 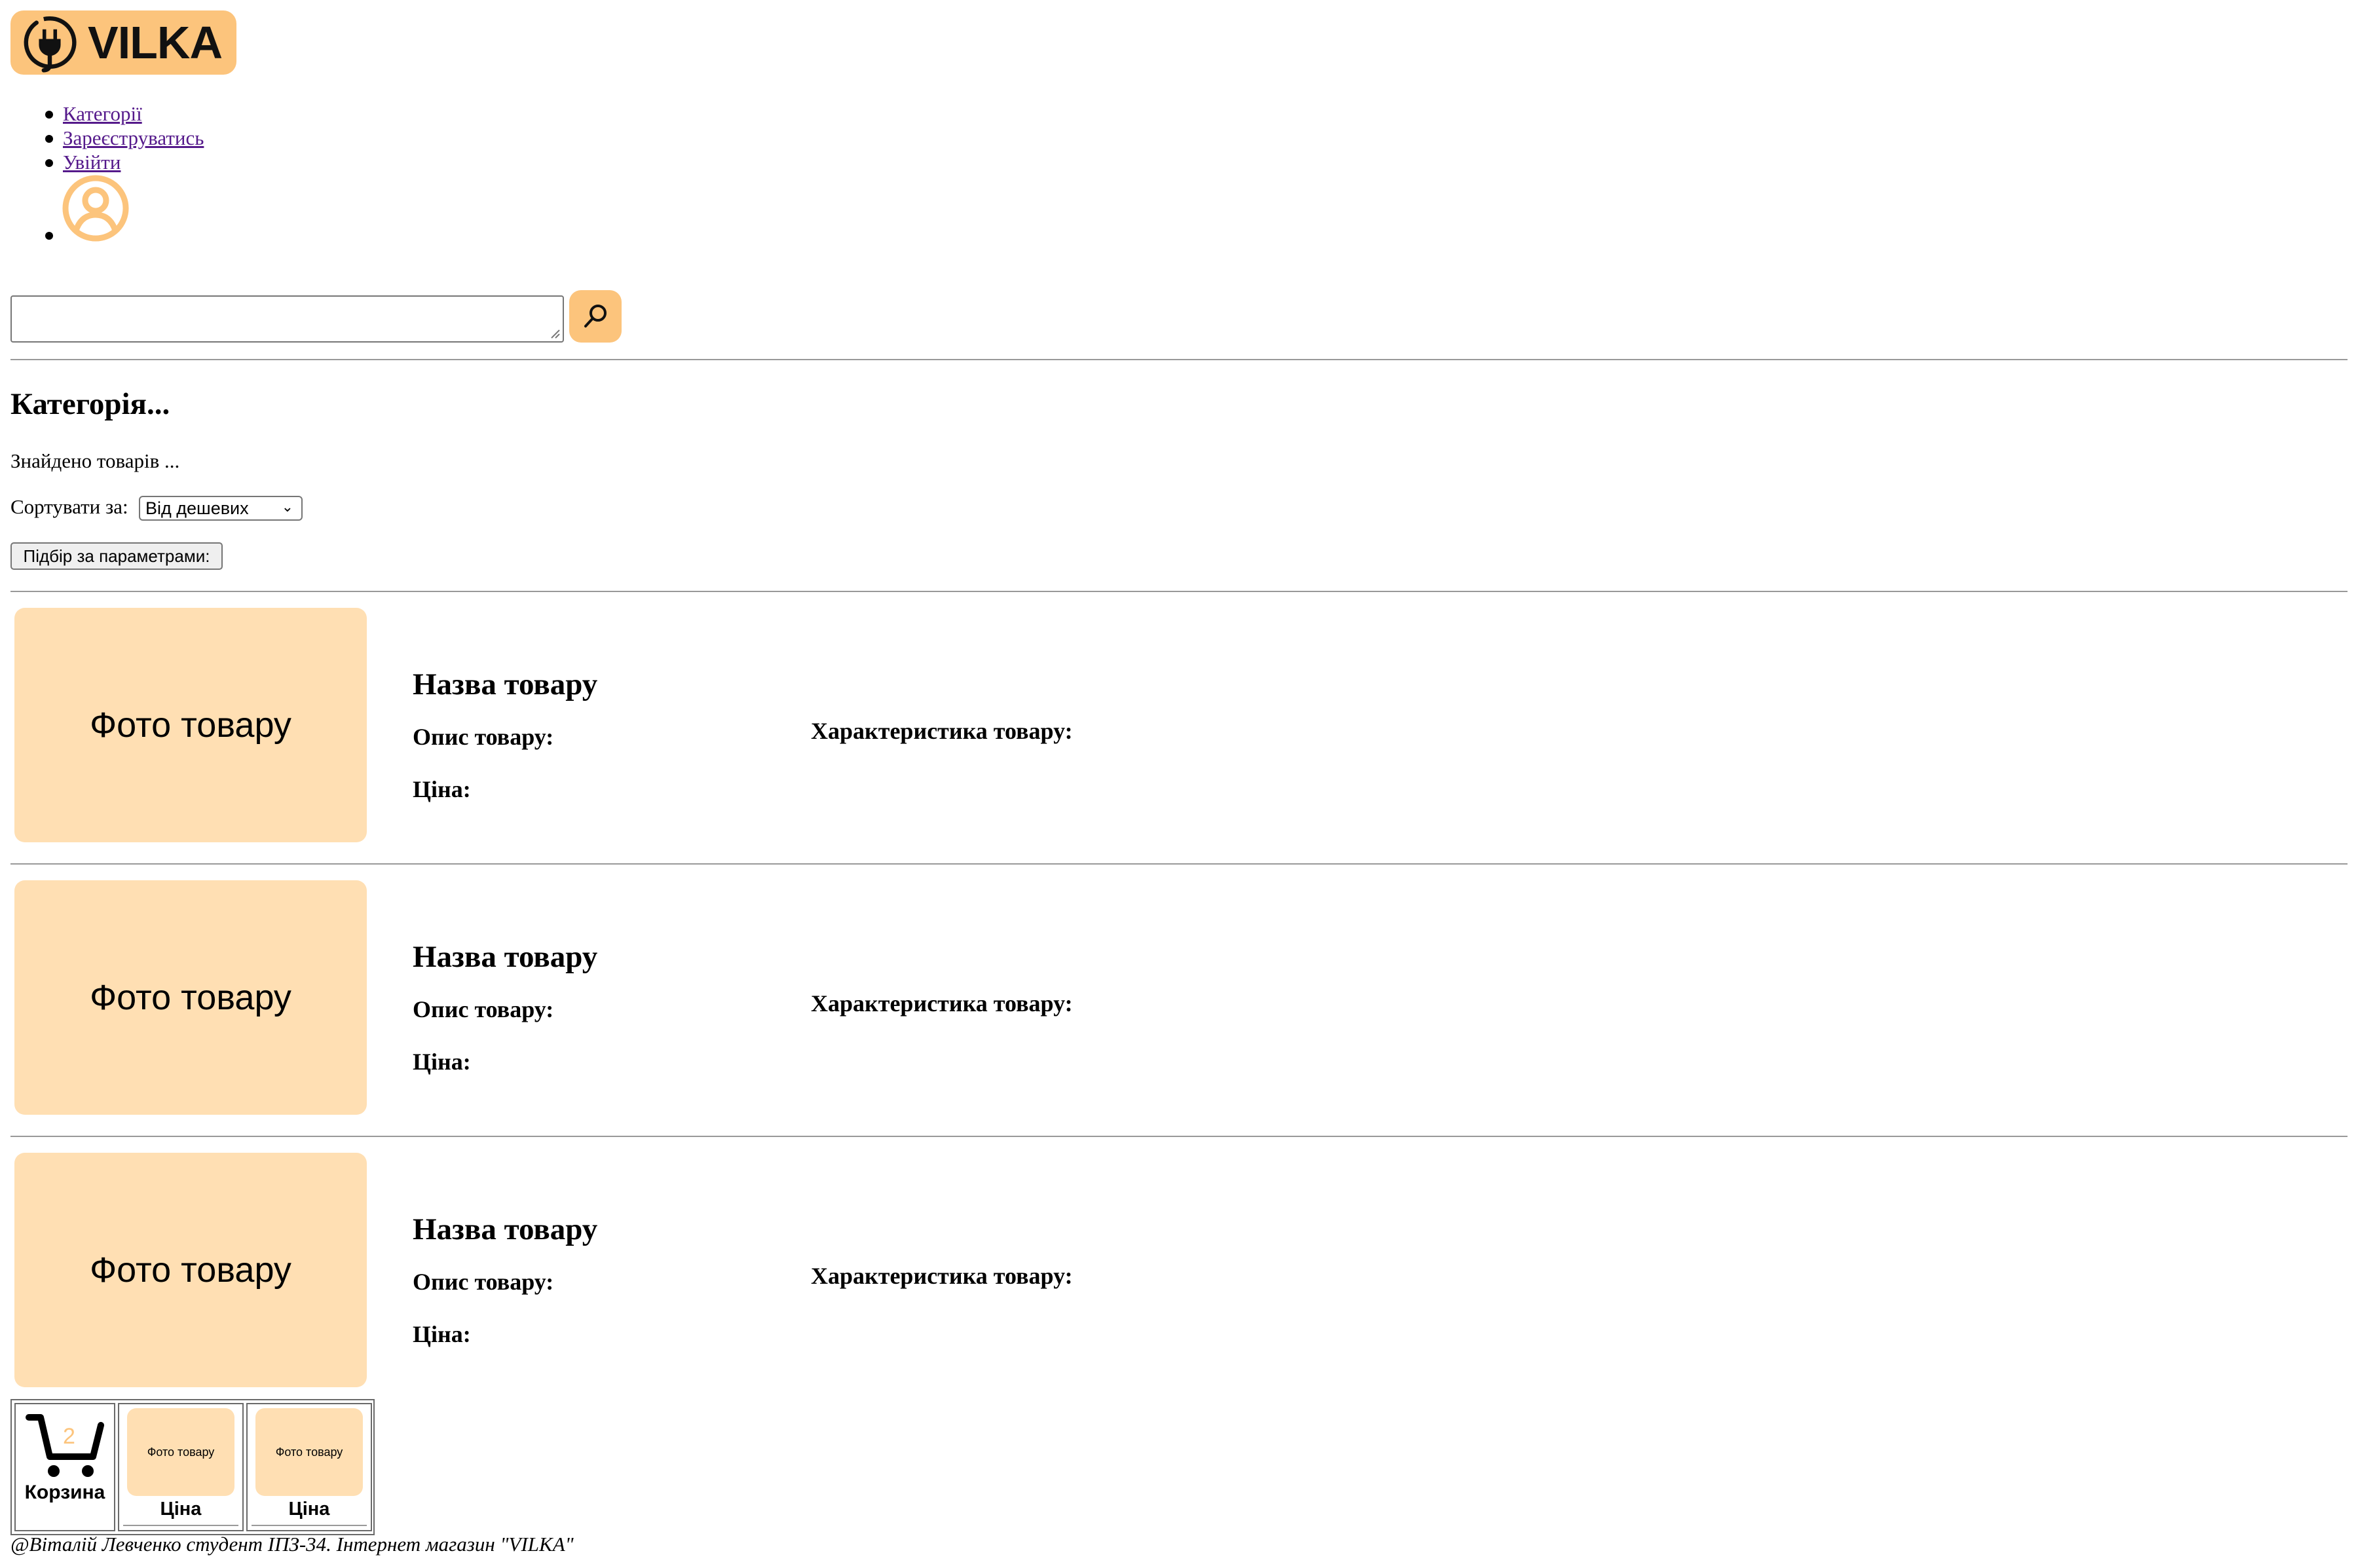 I want to click on logo-text: VILKA, so click(x=156, y=42).